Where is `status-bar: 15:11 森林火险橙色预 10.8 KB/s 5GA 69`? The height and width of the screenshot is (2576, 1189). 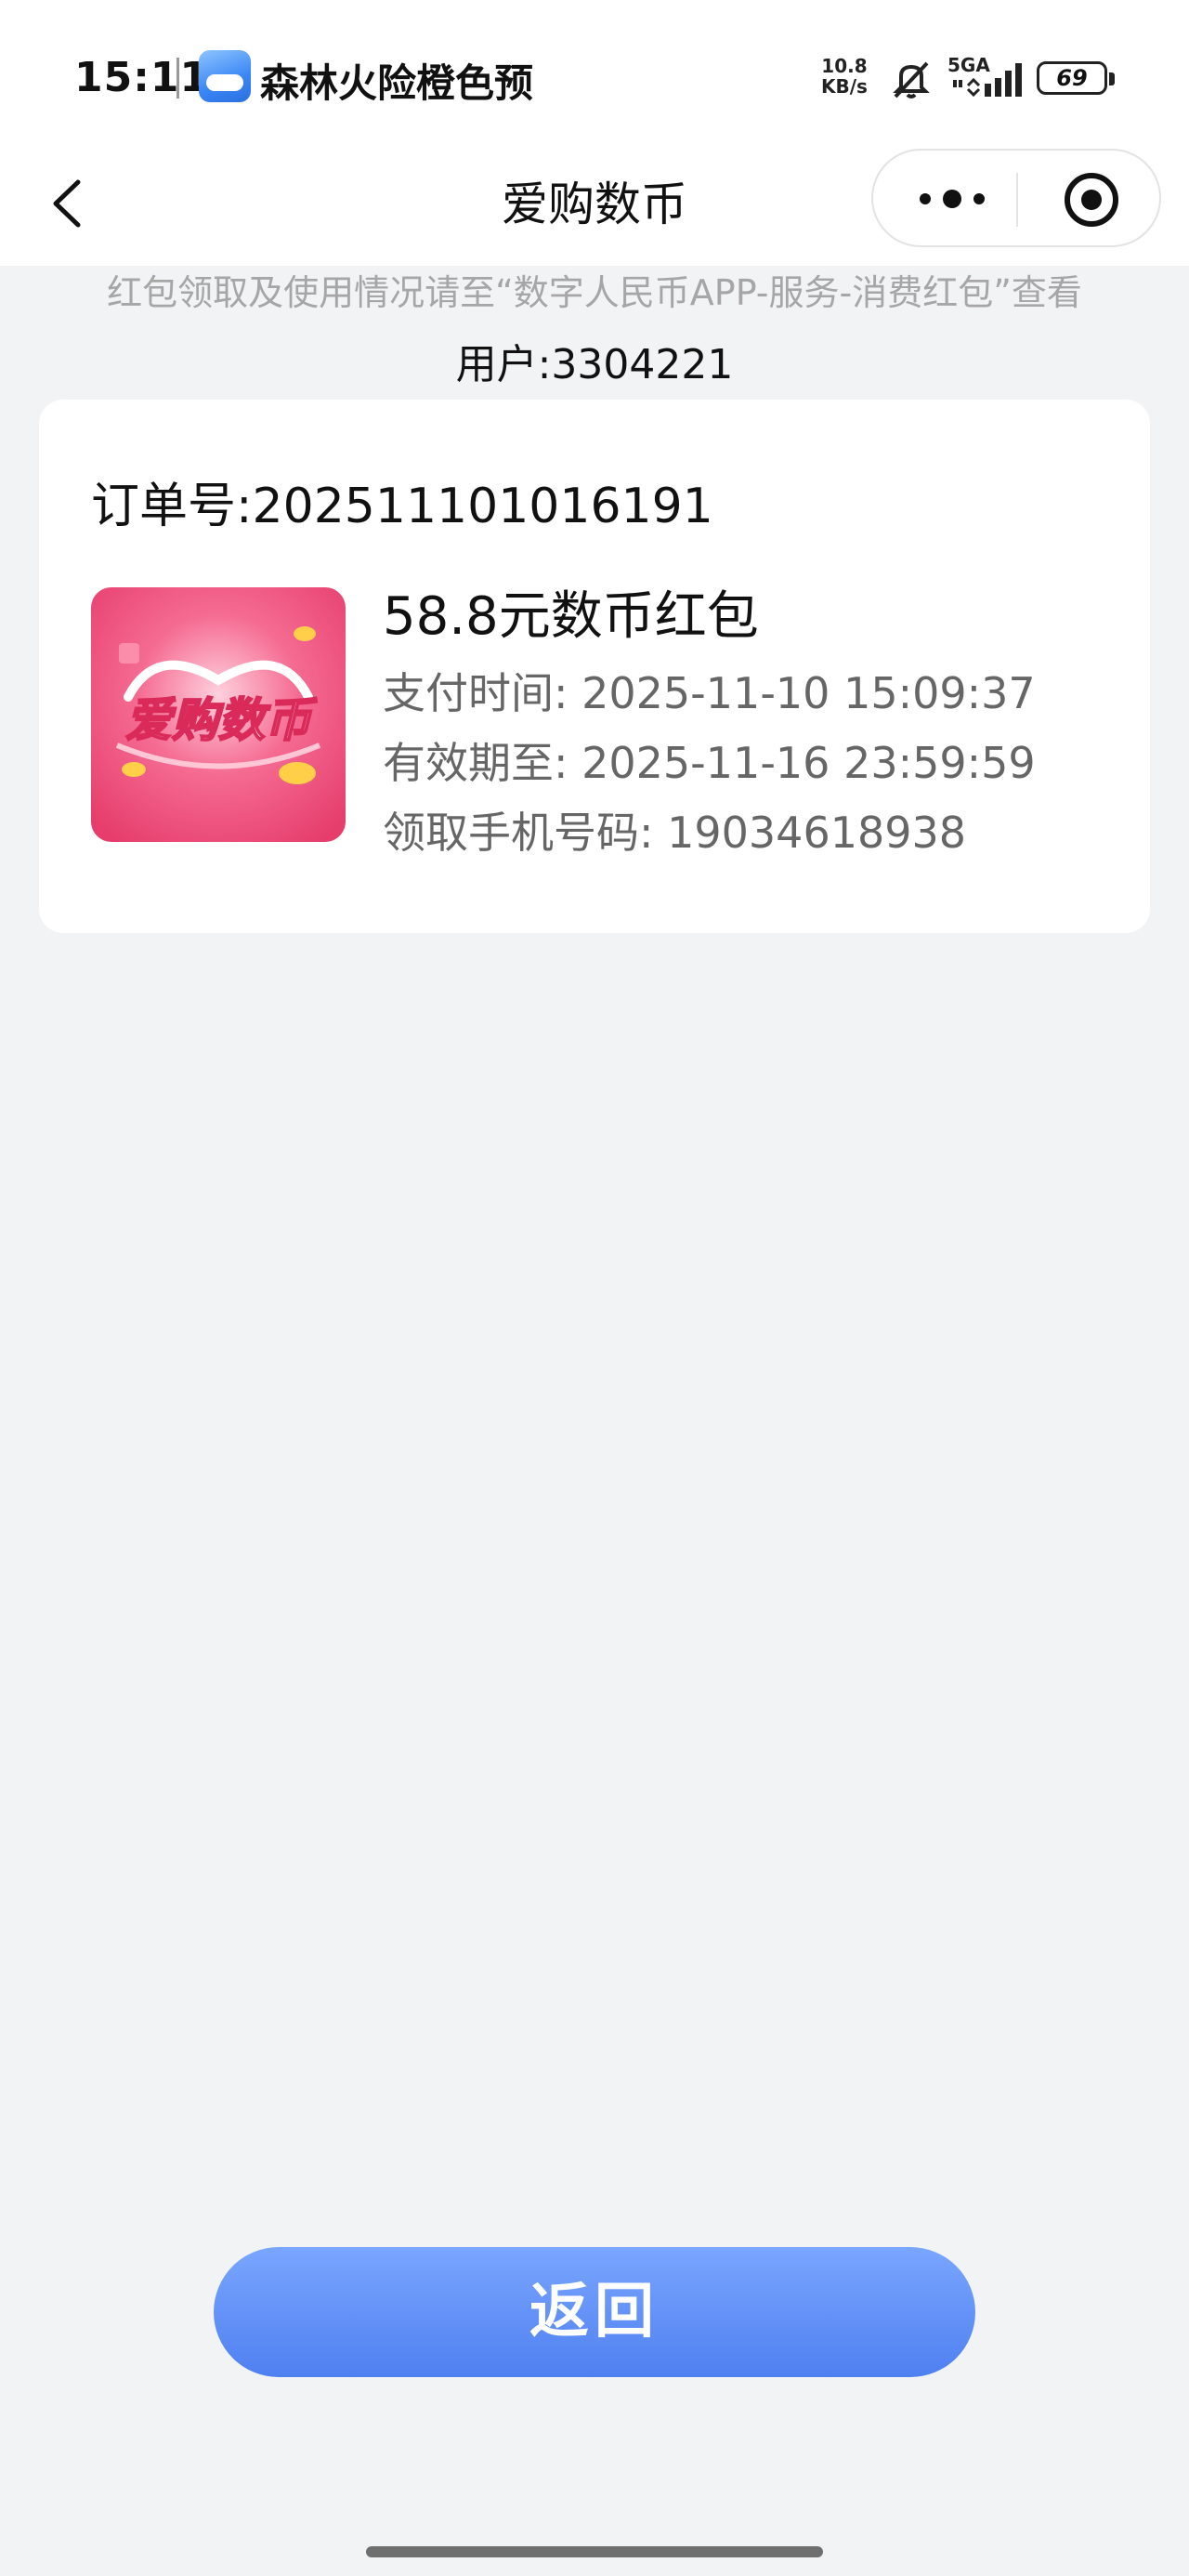
status-bar: 15:11 森林火险橙色预 10.8 KB/s 5GA 69 is located at coordinates (594, 74).